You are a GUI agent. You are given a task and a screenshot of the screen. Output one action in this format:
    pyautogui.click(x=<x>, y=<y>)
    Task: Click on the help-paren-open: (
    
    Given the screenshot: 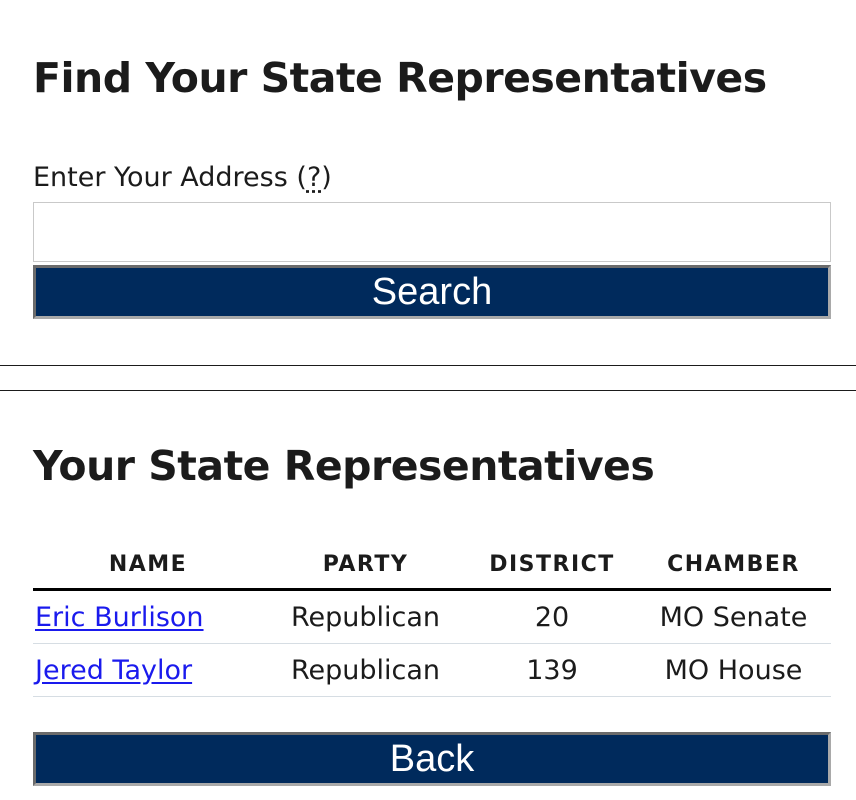 What is the action you would take?
    pyautogui.click(x=301, y=177)
    